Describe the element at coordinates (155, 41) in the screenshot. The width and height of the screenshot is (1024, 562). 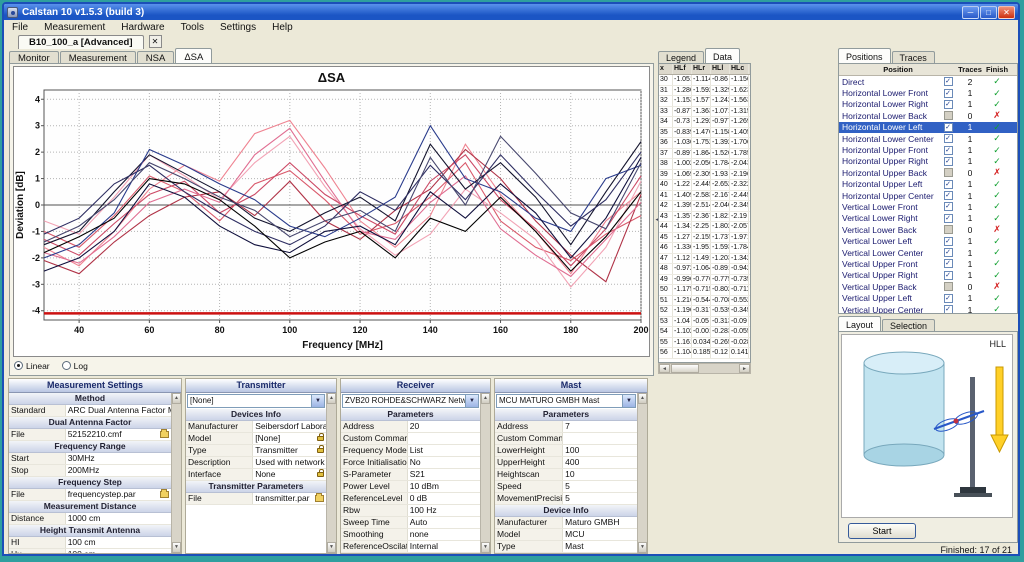
I see `document-tab-close-icon: ✕` at that location.